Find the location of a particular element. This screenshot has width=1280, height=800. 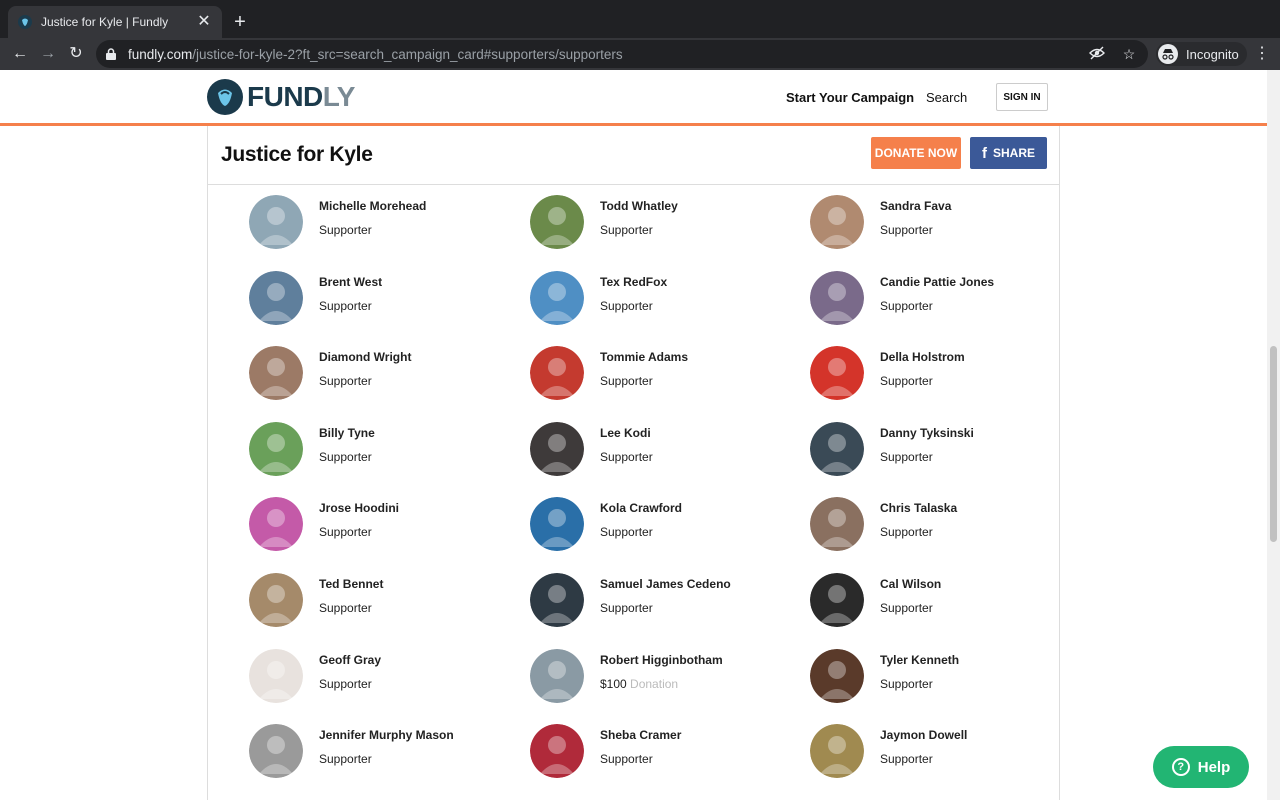

campaign-header: Justice for Kyle DONATE NOW f SHARE is located at coordinates (633, 155).